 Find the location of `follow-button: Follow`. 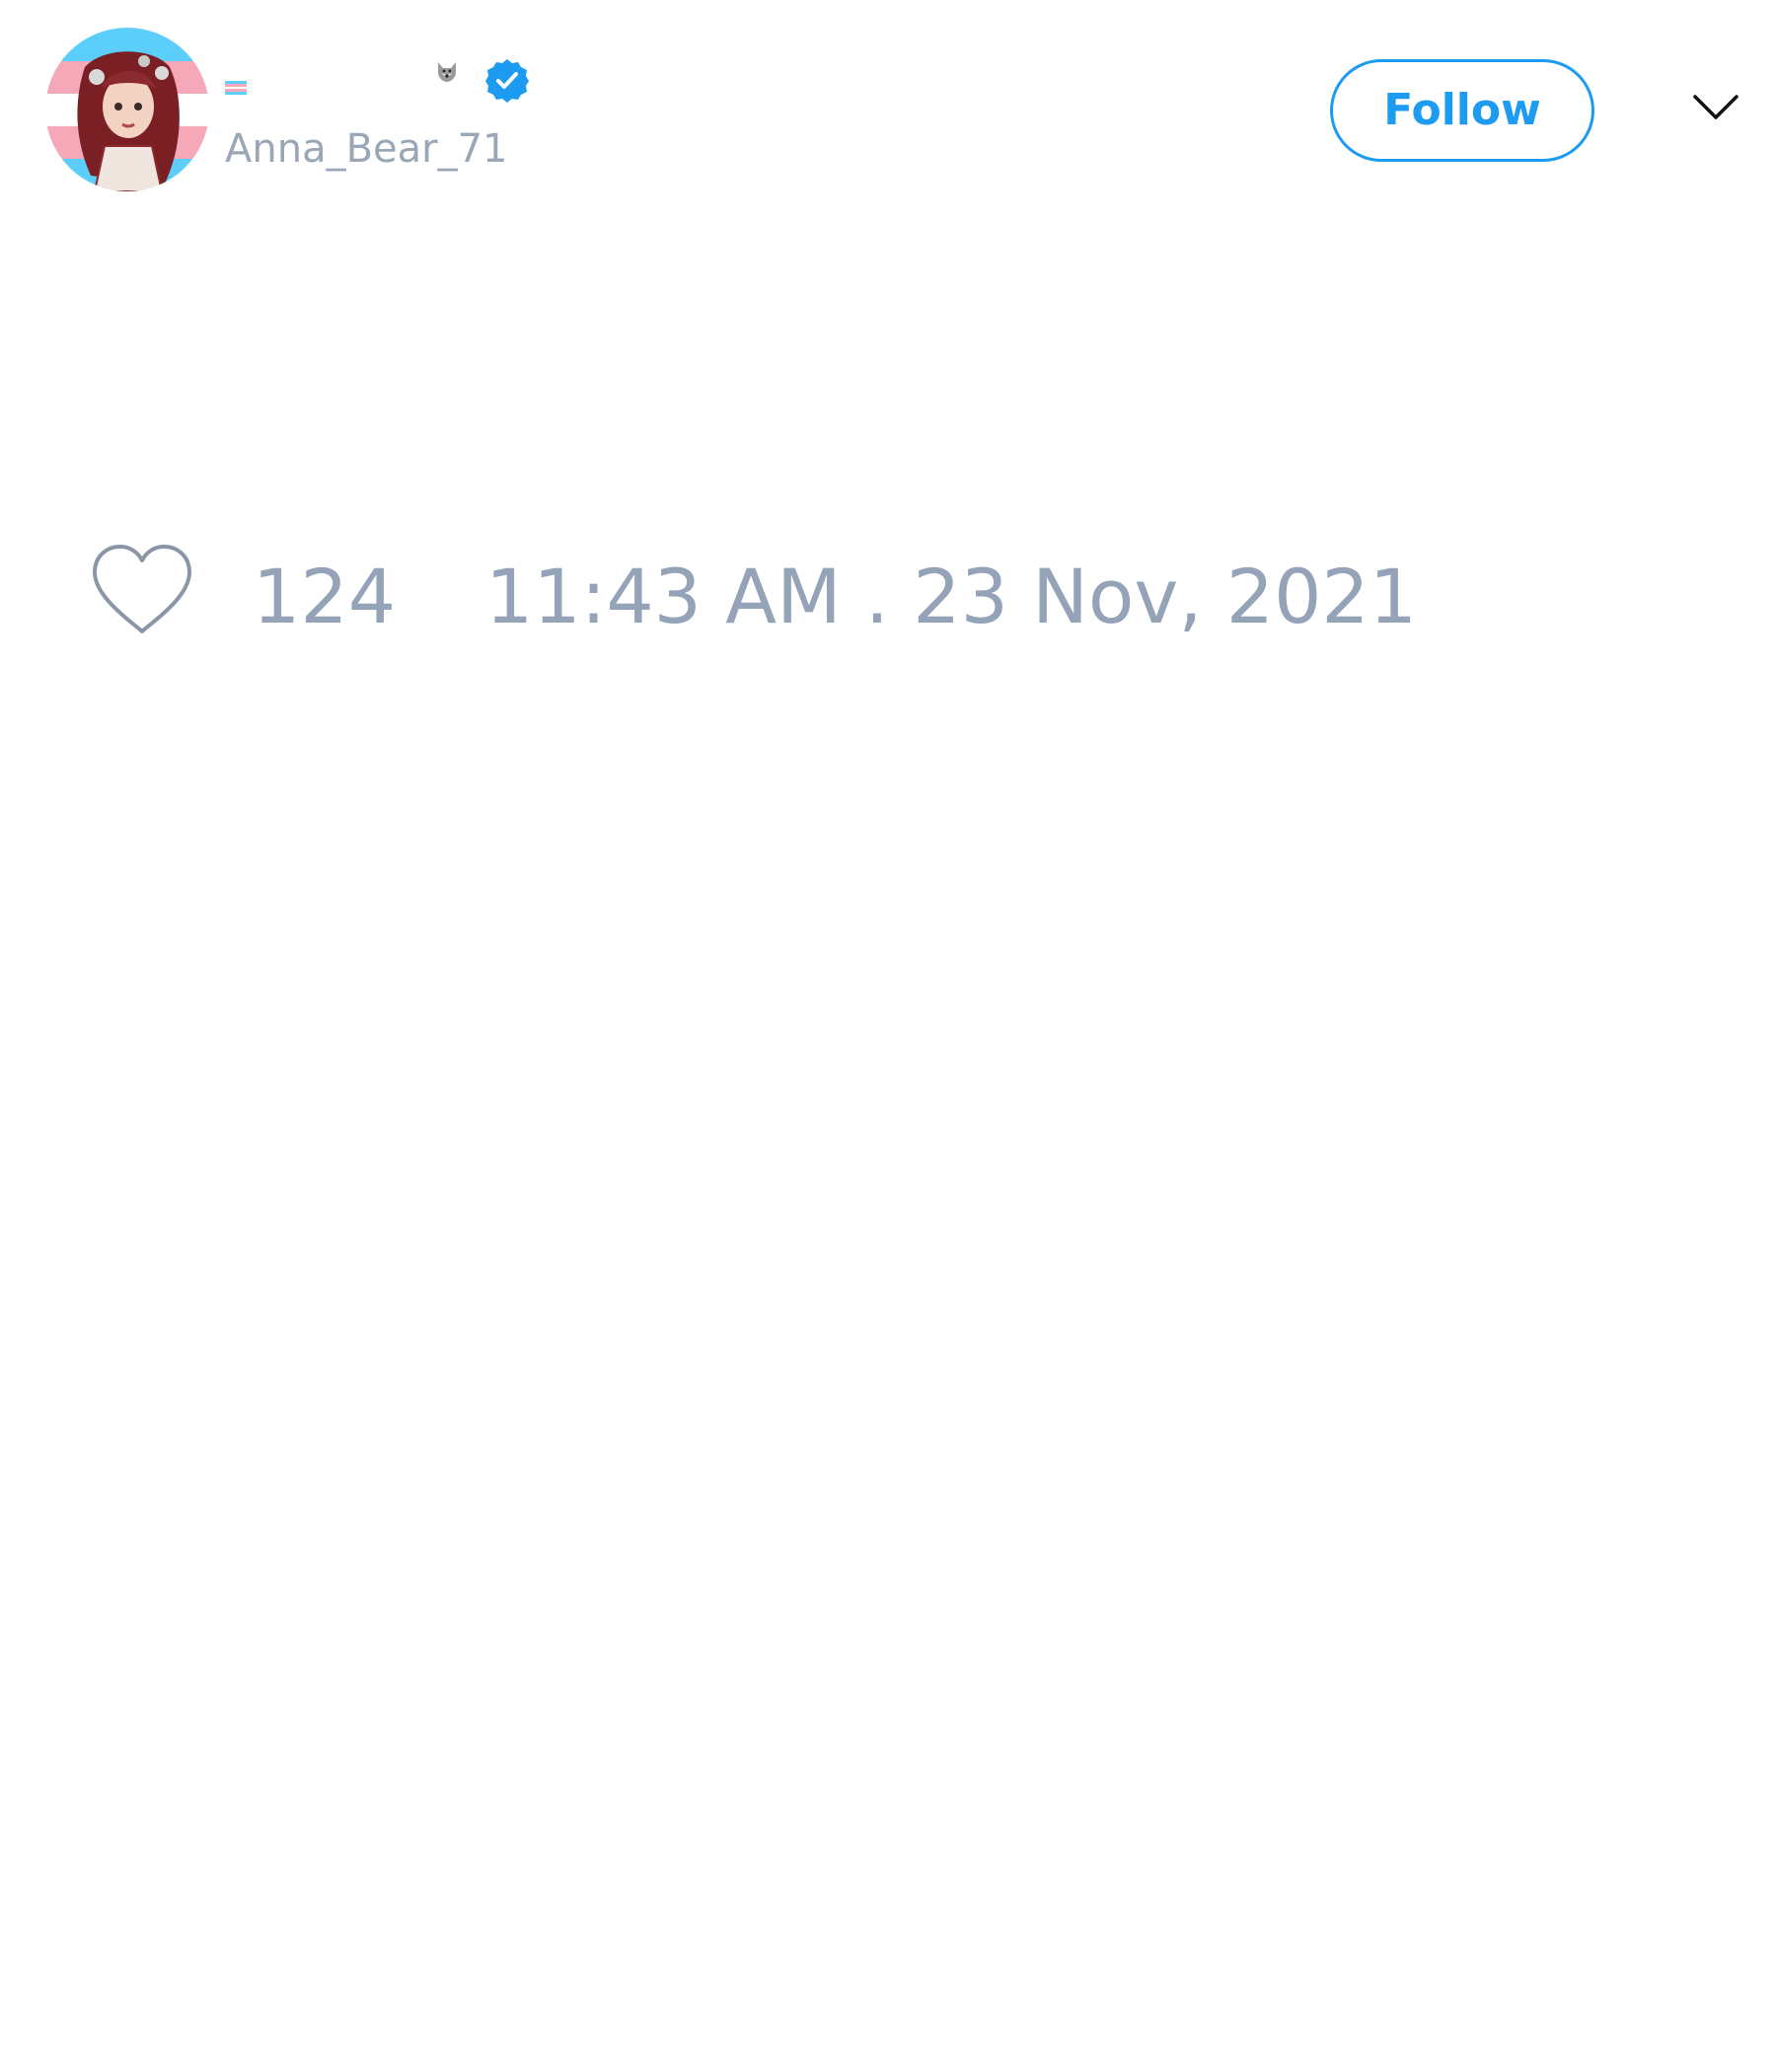

follow-button: Follow is located at coordinates (1462, 111).